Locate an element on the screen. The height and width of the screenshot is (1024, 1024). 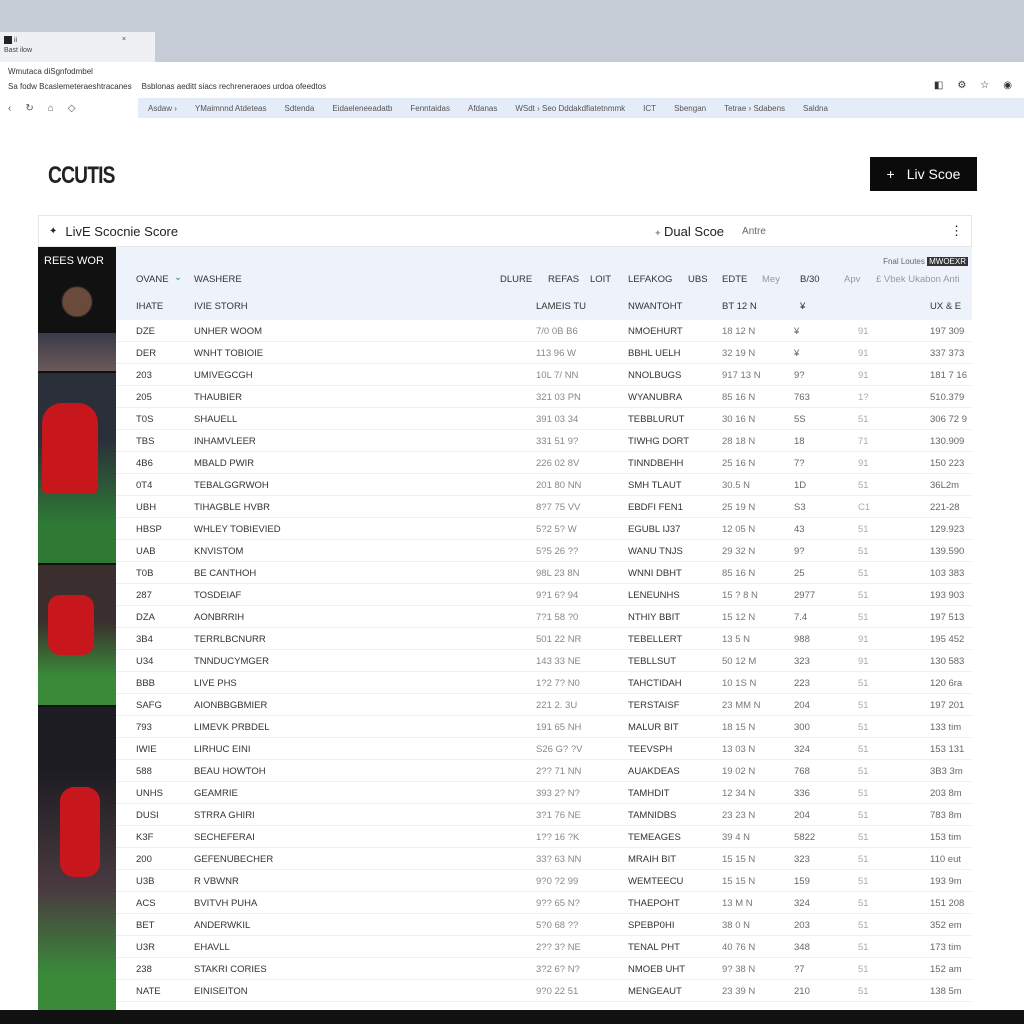
dual-label: Dual Scoe is located at coordinates (694, 231).